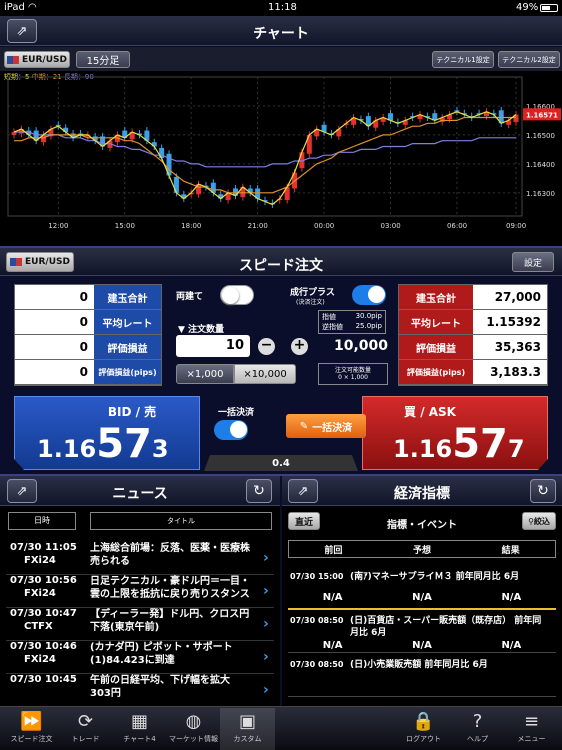  I want to click on econ-event: 07/30 08:50 (日)小売業販売額 前年同月比 6月, so click(422, 678).